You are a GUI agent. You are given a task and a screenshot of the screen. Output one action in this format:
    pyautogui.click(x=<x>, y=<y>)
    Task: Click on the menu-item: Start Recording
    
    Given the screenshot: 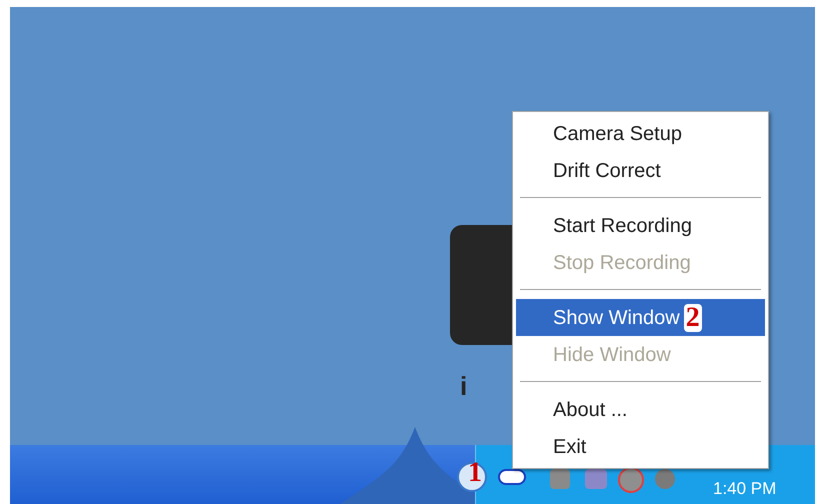 What is the action you would take?
    pyautogui.click(x=640, y=225)
    